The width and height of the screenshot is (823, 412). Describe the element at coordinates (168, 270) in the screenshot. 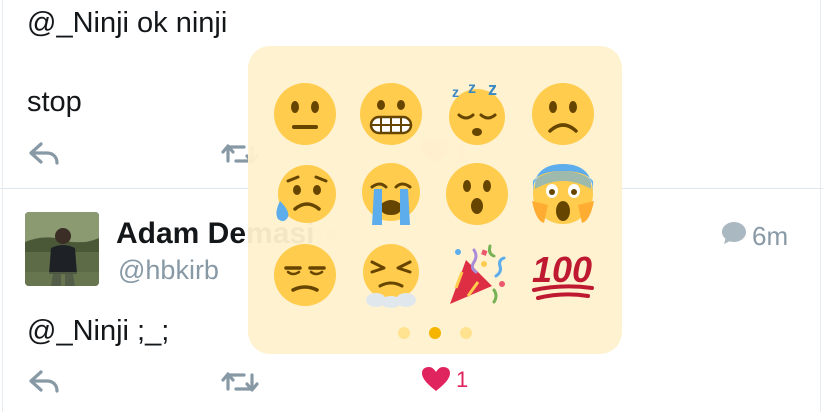

I see `author-handle: @hbkirb` at that location.